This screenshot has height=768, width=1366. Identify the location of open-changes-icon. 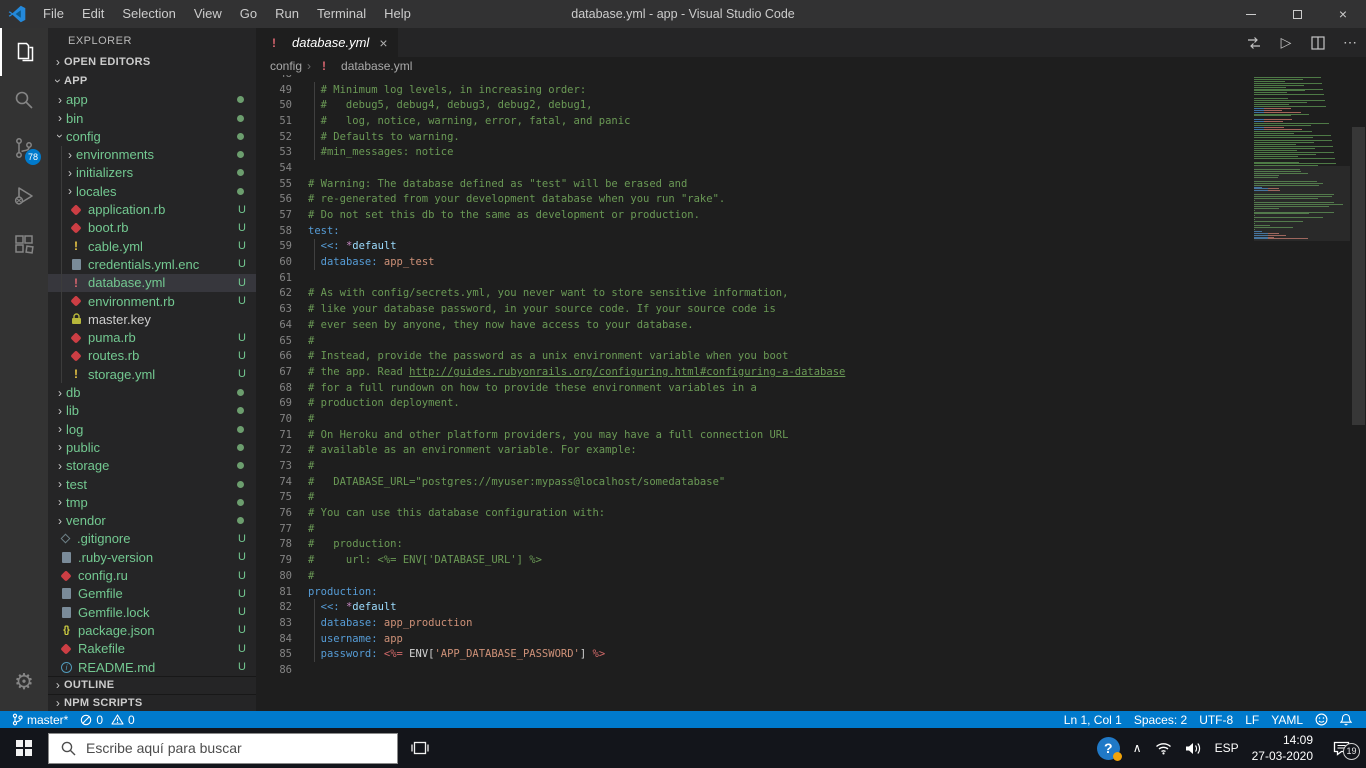
(1254, 43).